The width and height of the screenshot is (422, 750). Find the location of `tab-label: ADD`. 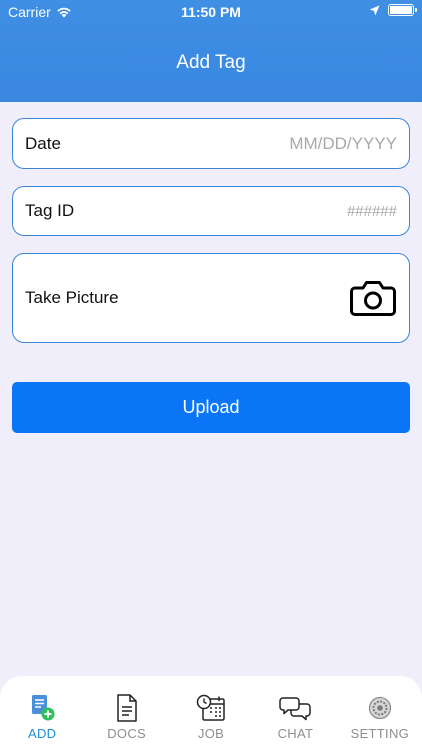

tab-label: ADD is located at coordinates (42, 733).